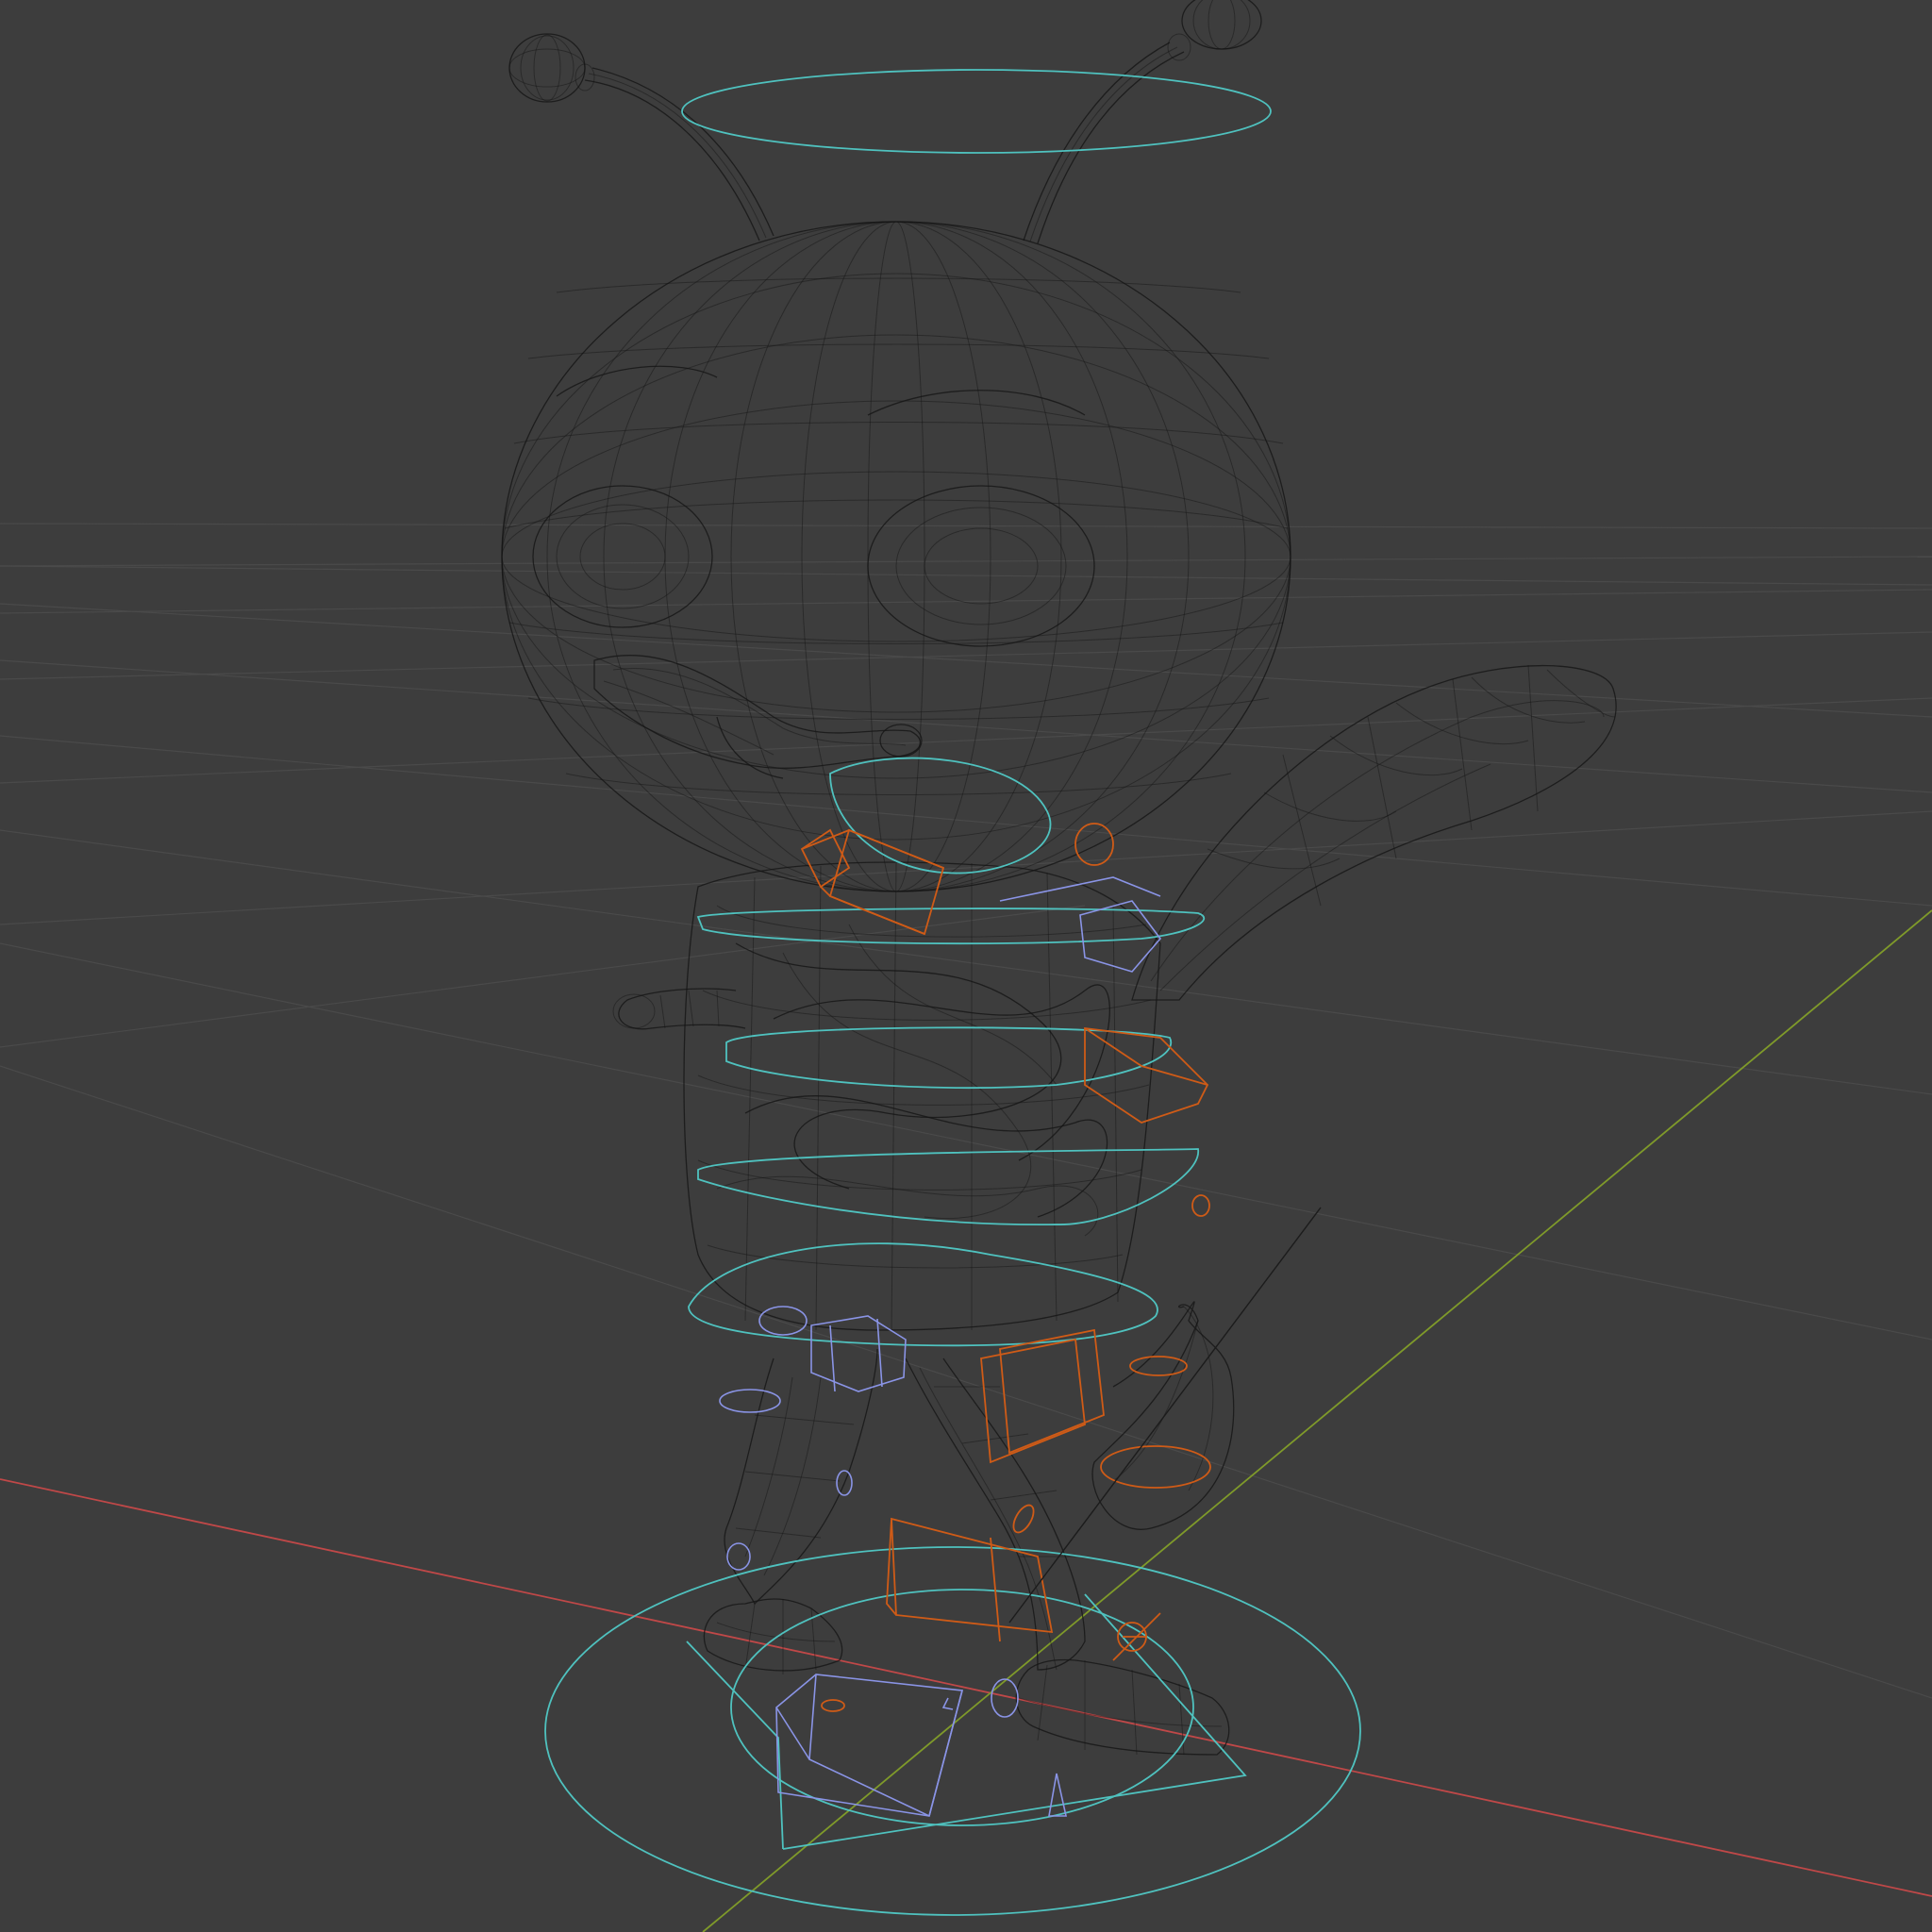 This screenshot has width=1932, height=1932. I want to click on root-arrow, so click(735, 1746).